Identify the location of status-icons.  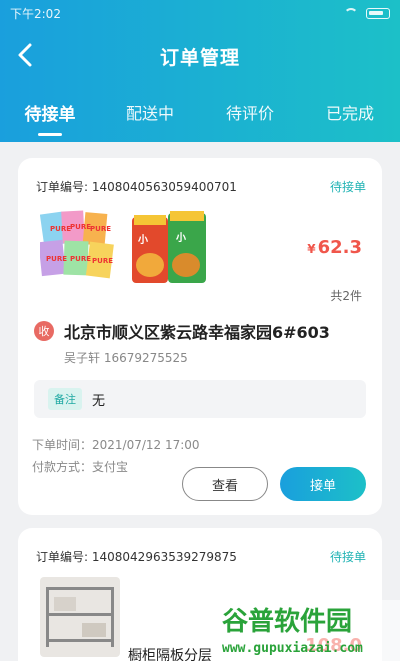
(367, 13).